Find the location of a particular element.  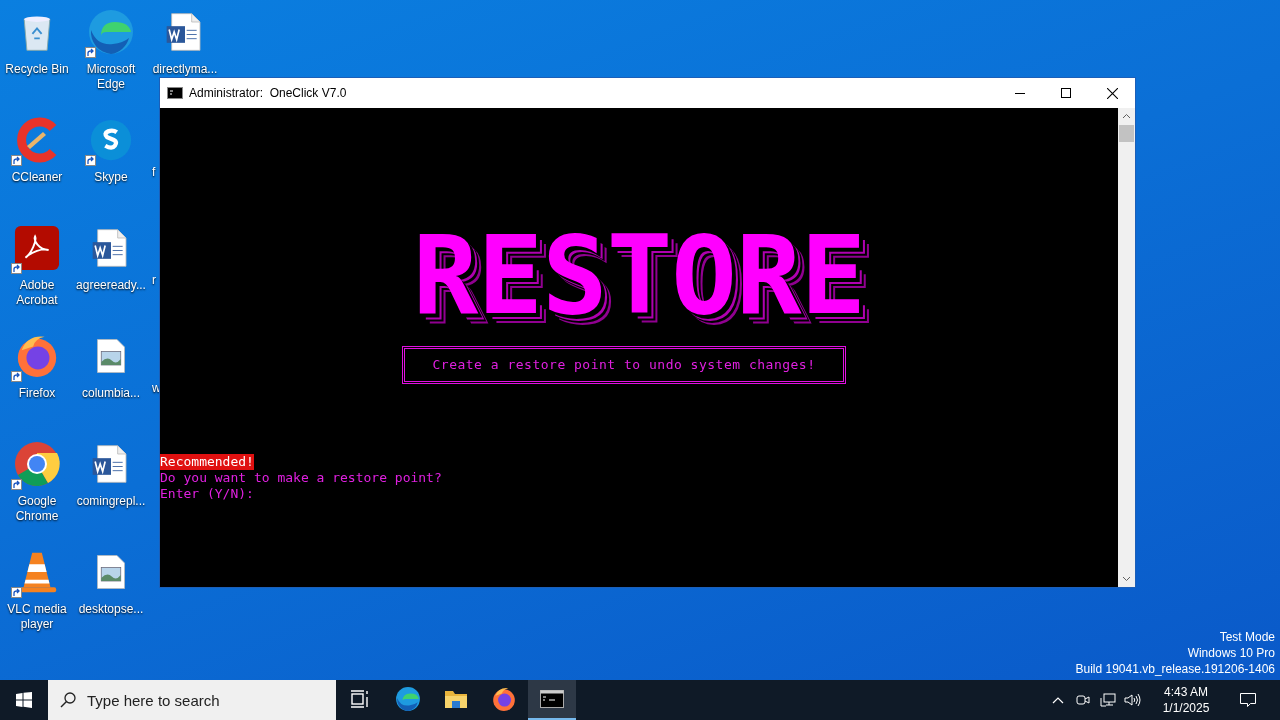

system-info-text: Test Mode is located at coordinates (1247, 637).